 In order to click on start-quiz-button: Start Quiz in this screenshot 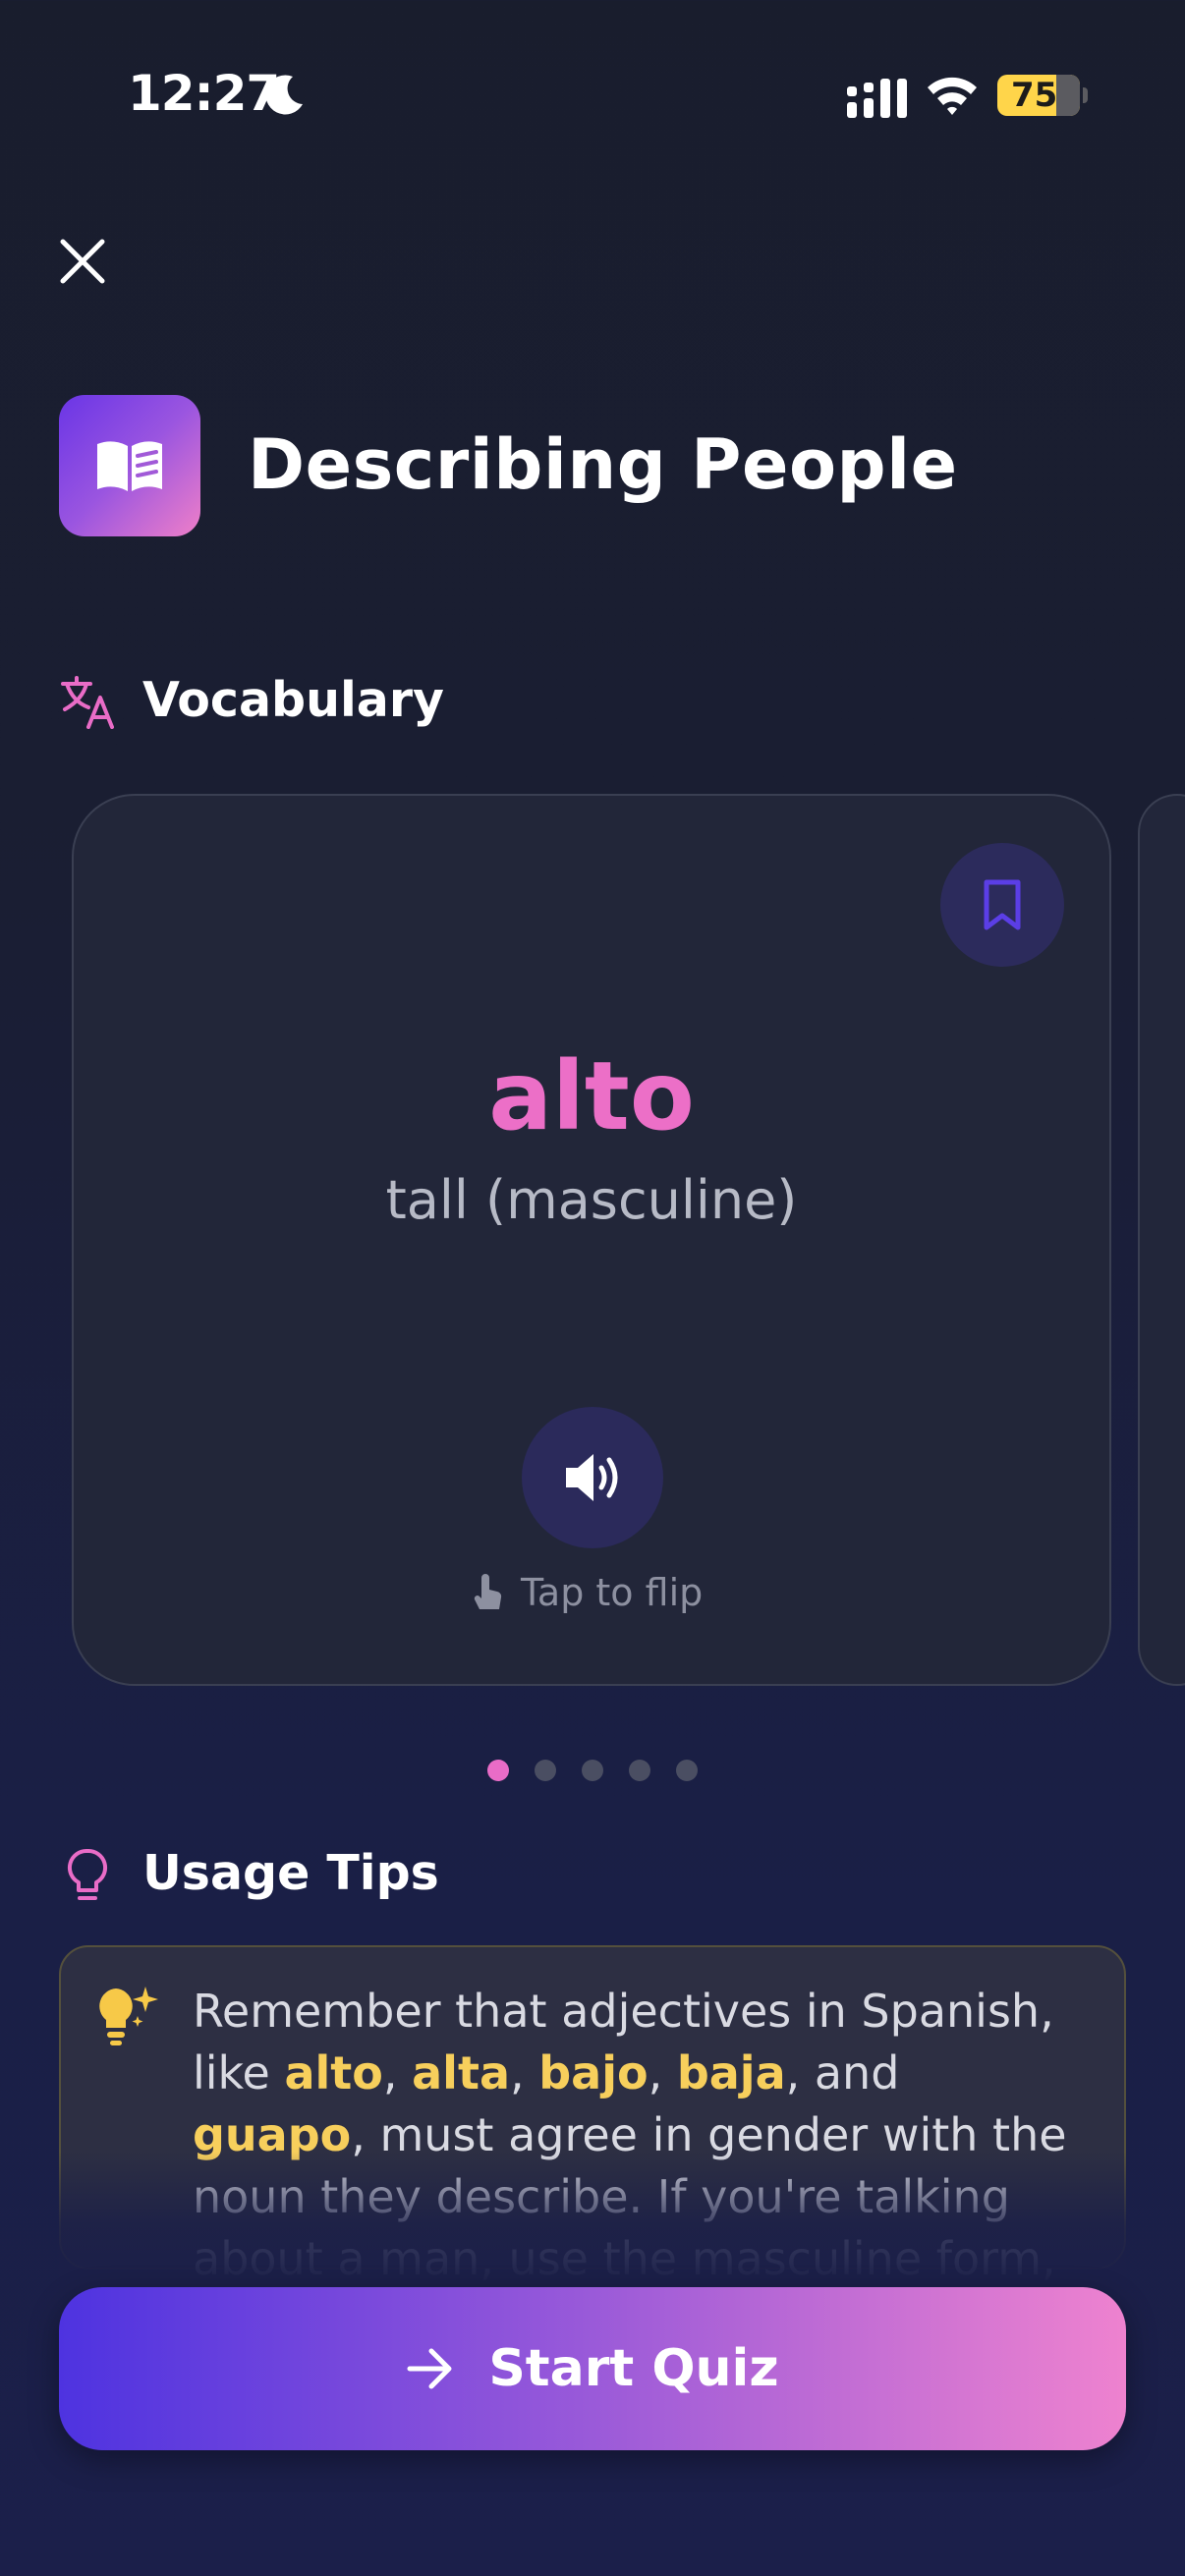, I will do `click(592, 2368)`.